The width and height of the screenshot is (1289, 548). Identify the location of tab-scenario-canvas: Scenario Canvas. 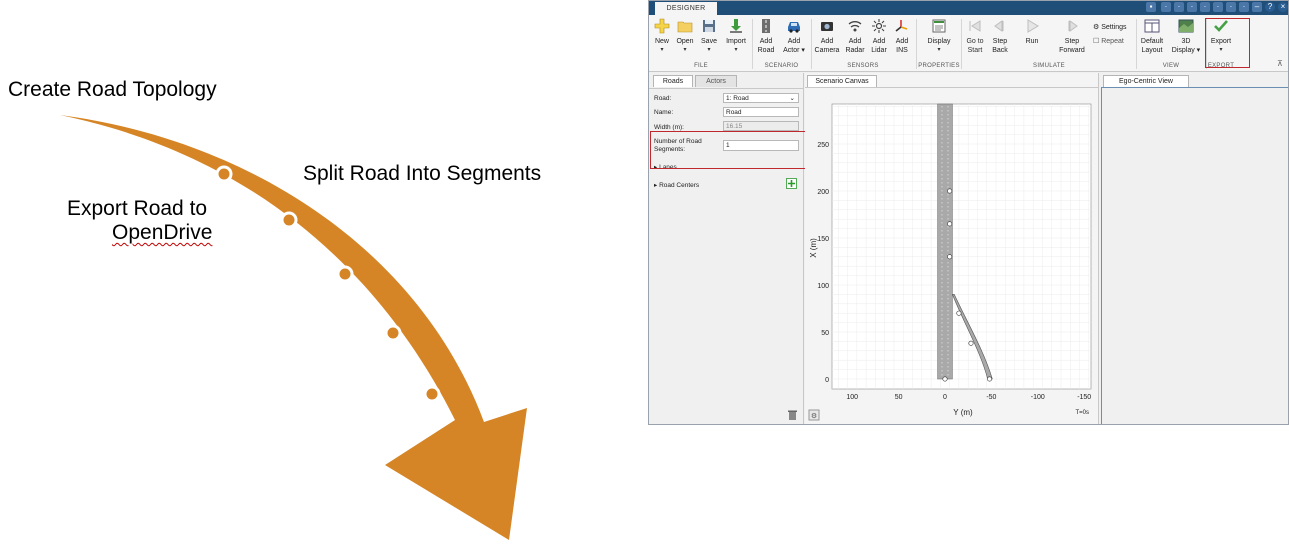
(842, 81).